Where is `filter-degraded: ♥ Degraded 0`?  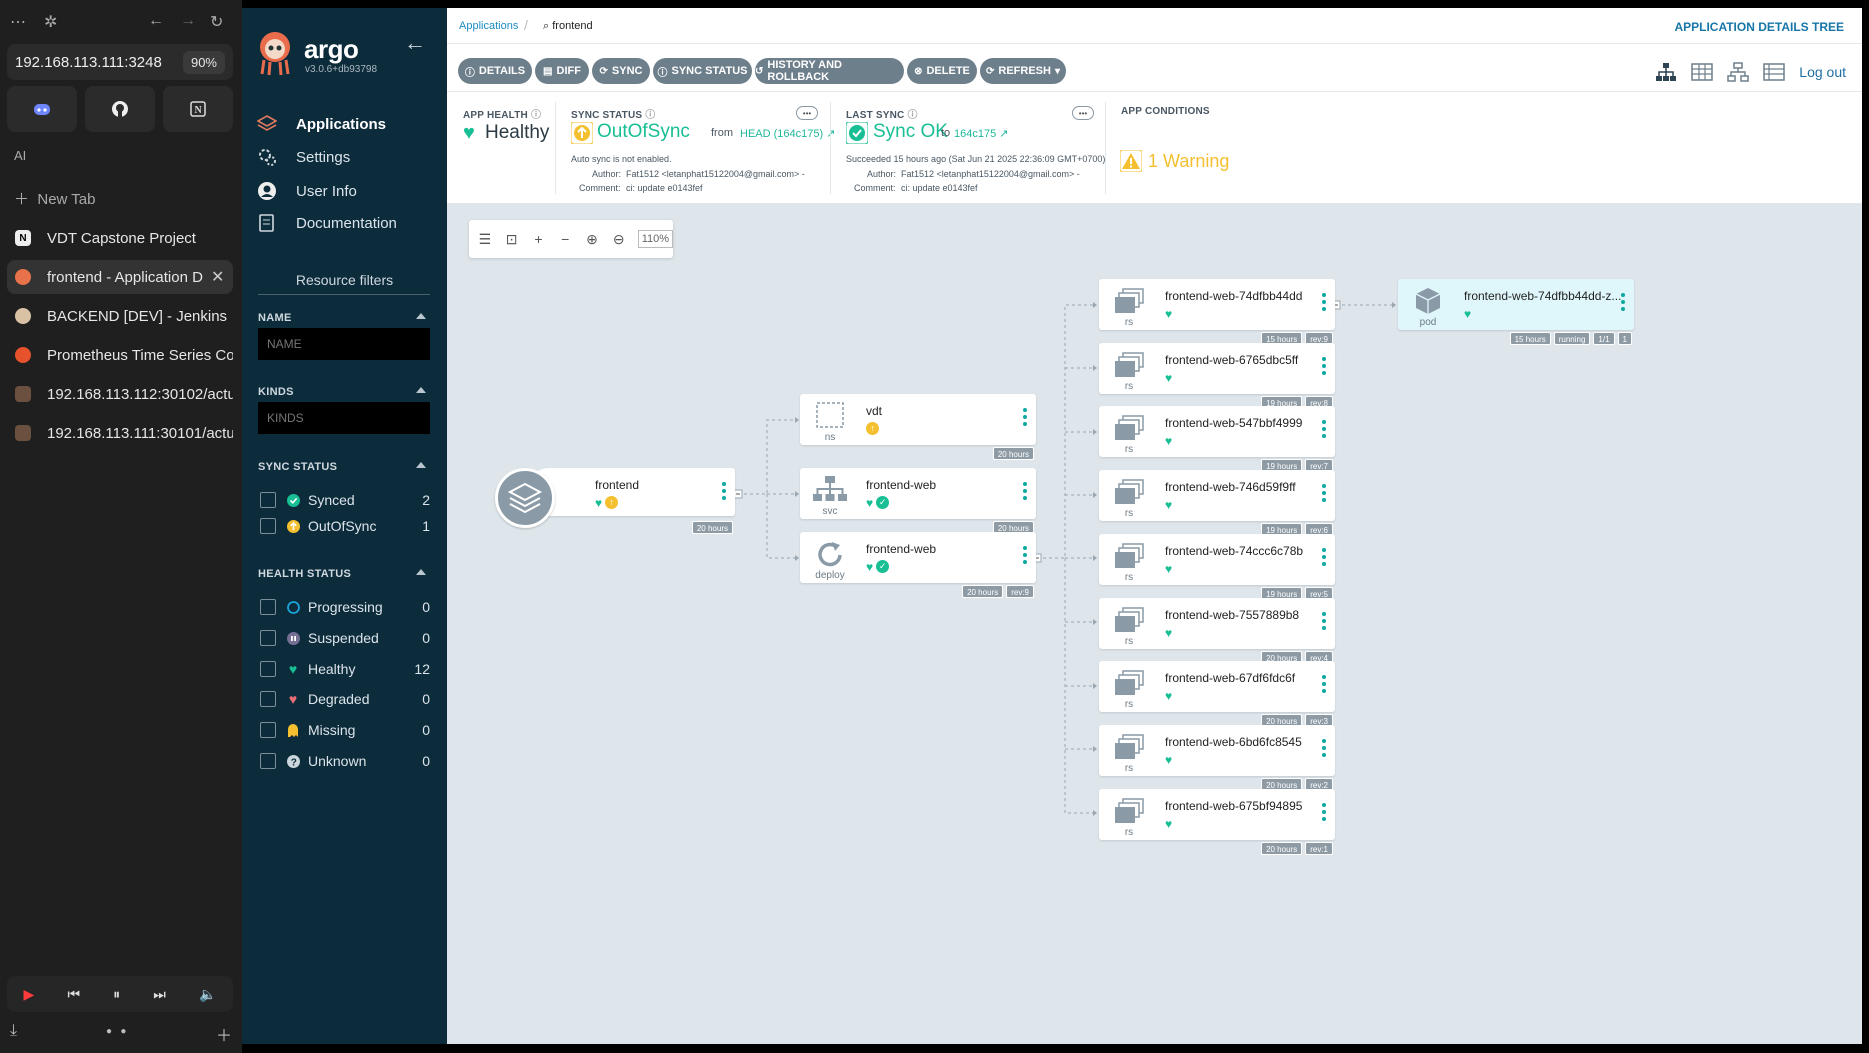
filter-degraded: ♥ Degraded 0 is located at coordinates (345, 699).